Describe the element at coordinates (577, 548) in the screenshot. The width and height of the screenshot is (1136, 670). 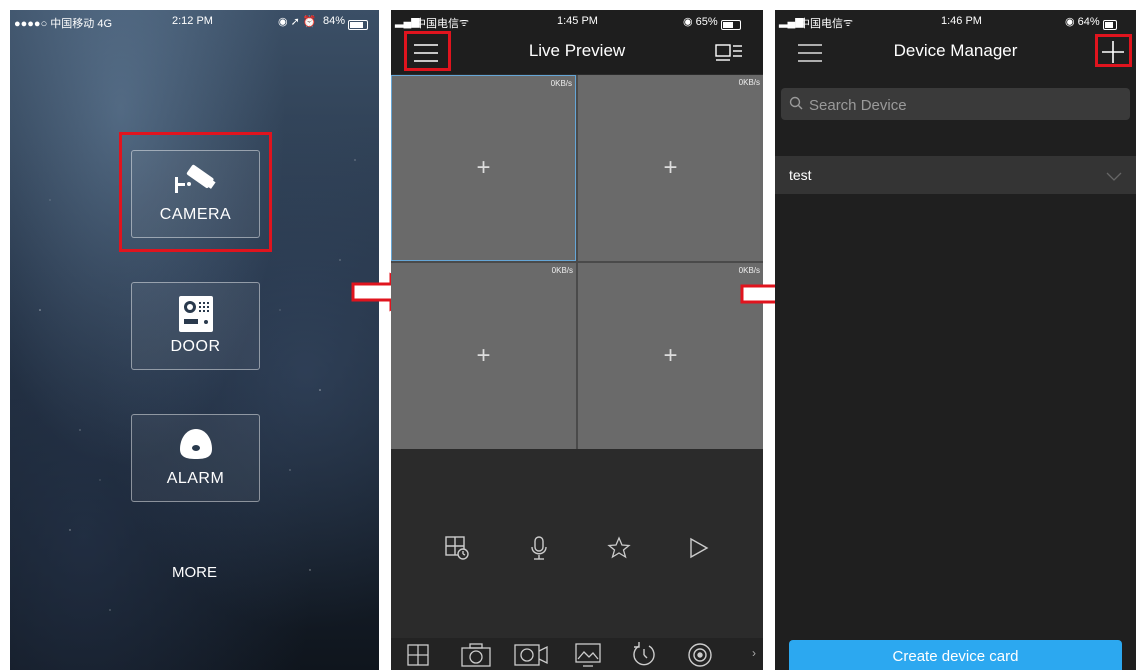
I see `control-bar` at that location.